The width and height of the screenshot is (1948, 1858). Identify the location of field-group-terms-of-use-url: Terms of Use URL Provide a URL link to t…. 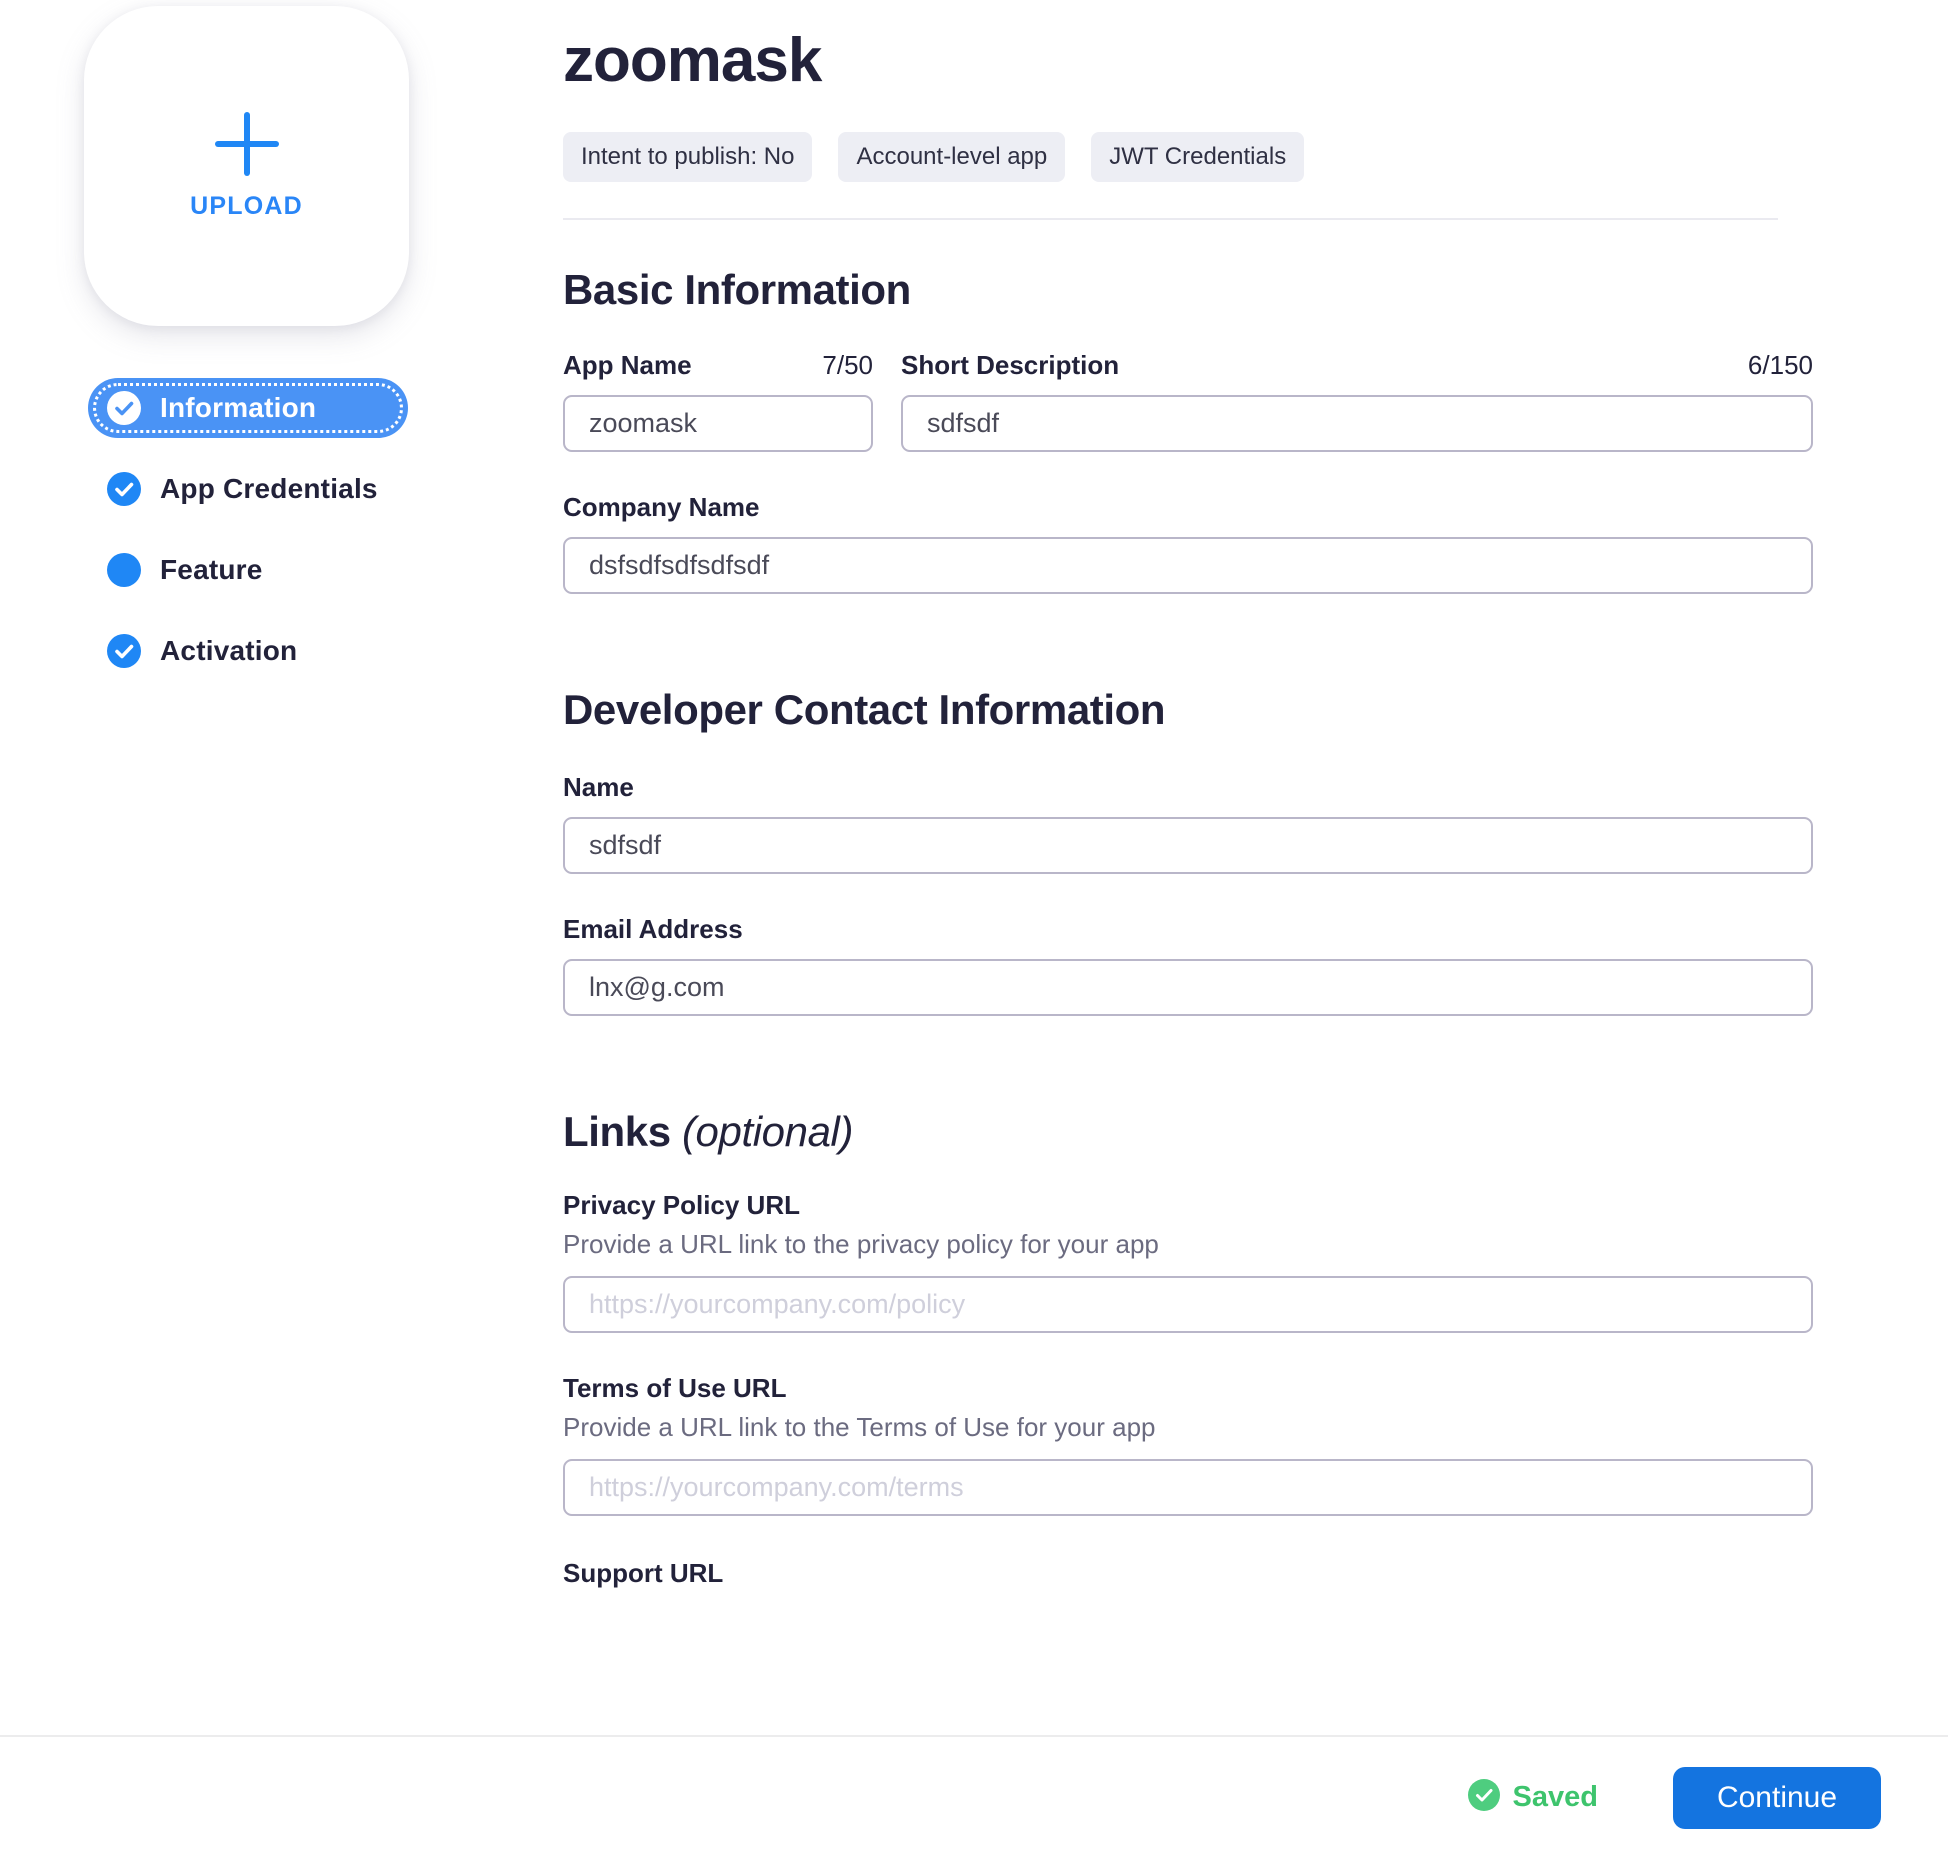
(1188, 1444).